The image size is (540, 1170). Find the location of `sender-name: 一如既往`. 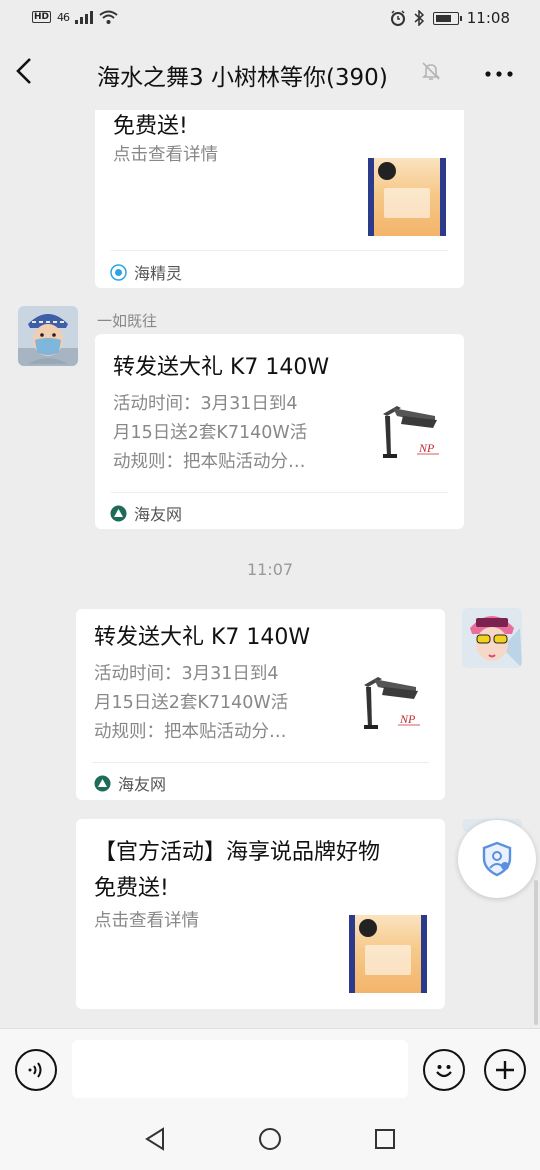

sender-name: 一如既往 is located at coordinates (127, 321).